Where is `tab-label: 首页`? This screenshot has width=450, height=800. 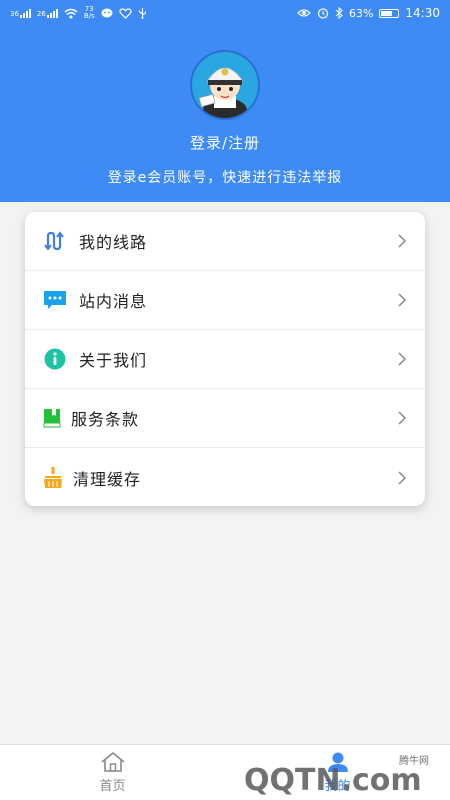 tab-label: 首页 is located at coordinates (112, 786).